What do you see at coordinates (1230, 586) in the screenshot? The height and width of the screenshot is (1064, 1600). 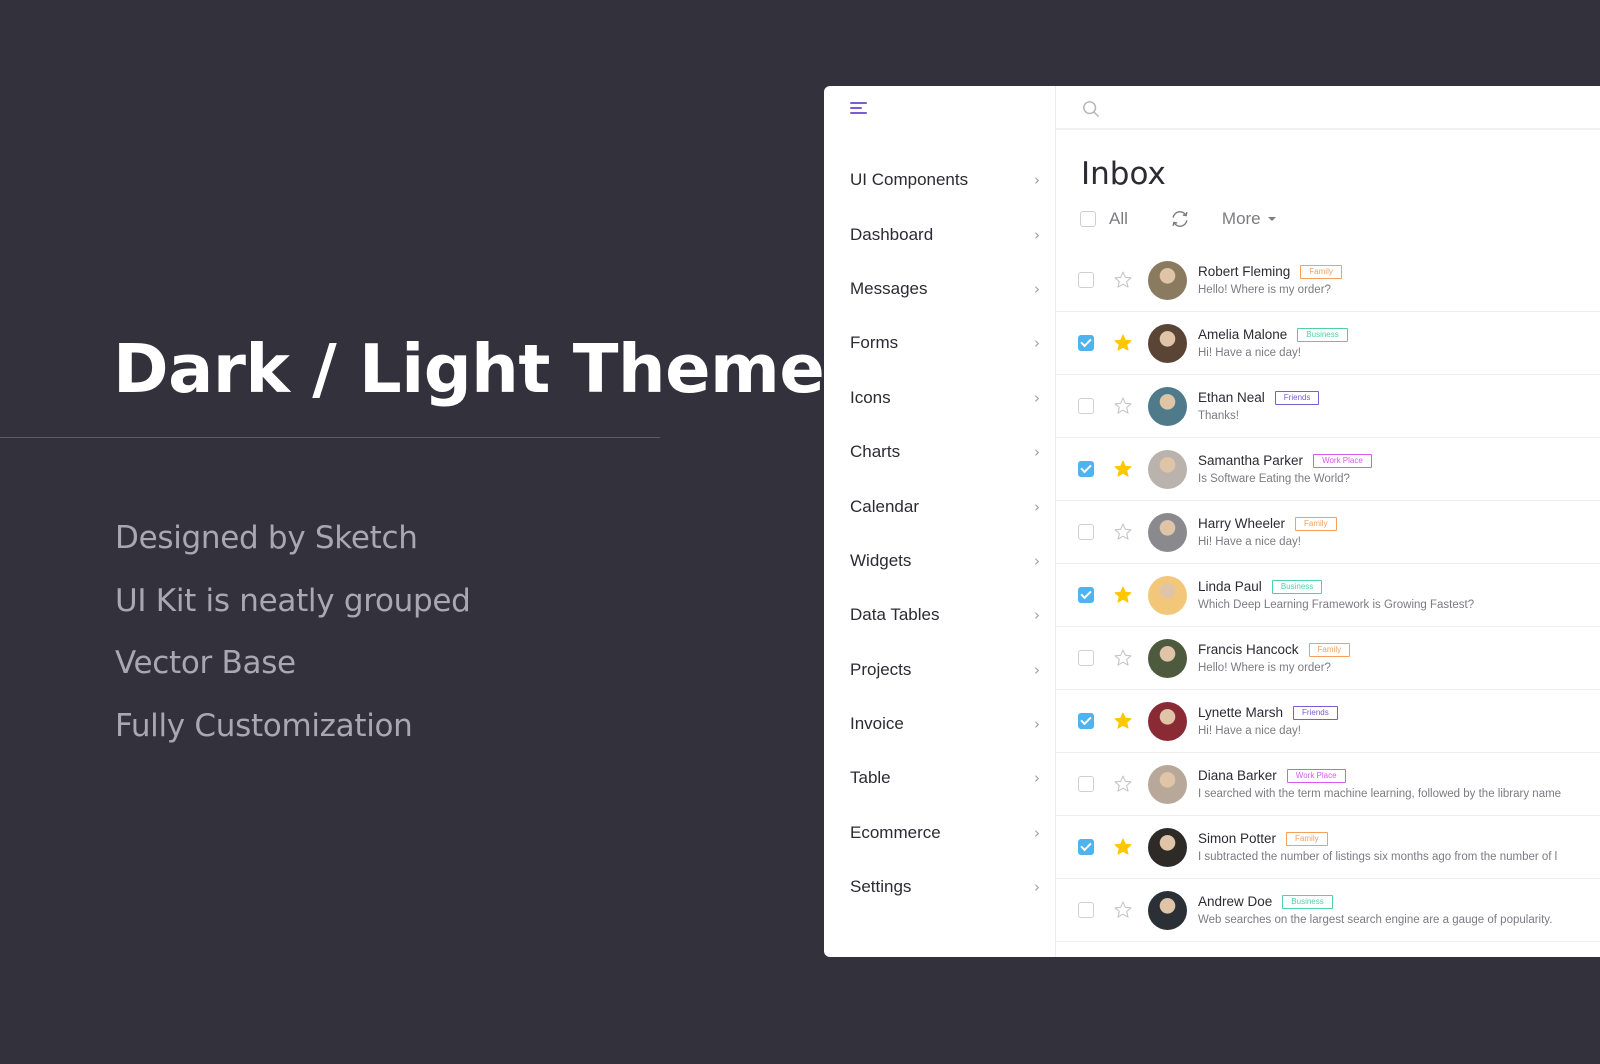 I see `sender-name: Linda Paul` at bounding box center [1230, 586].